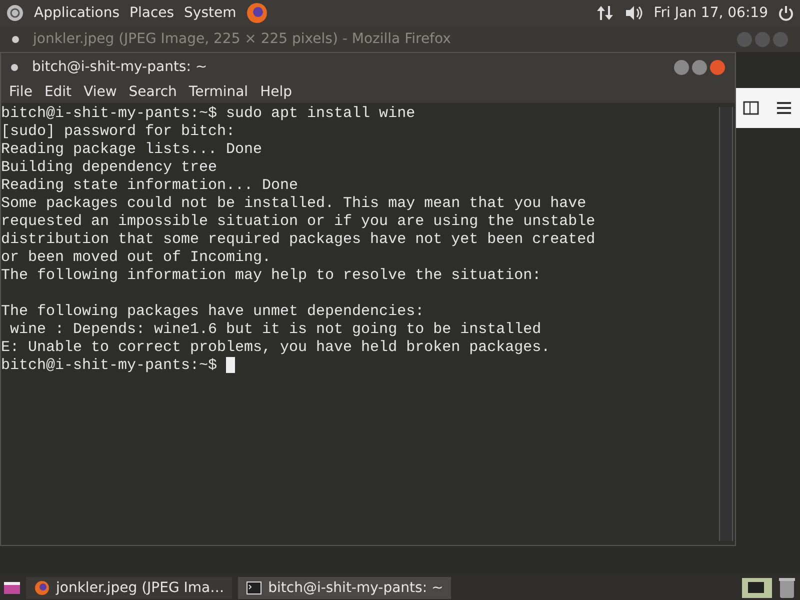 The image size is (800, 600). I want to click on workspace-icon, so click(757, 588).